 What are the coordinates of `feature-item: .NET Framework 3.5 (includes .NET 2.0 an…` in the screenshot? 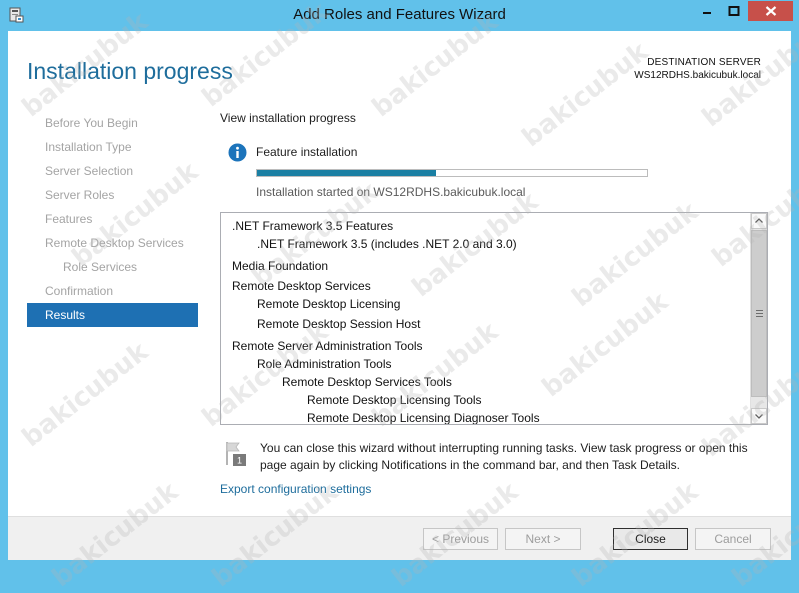 It's located at (387, 244).